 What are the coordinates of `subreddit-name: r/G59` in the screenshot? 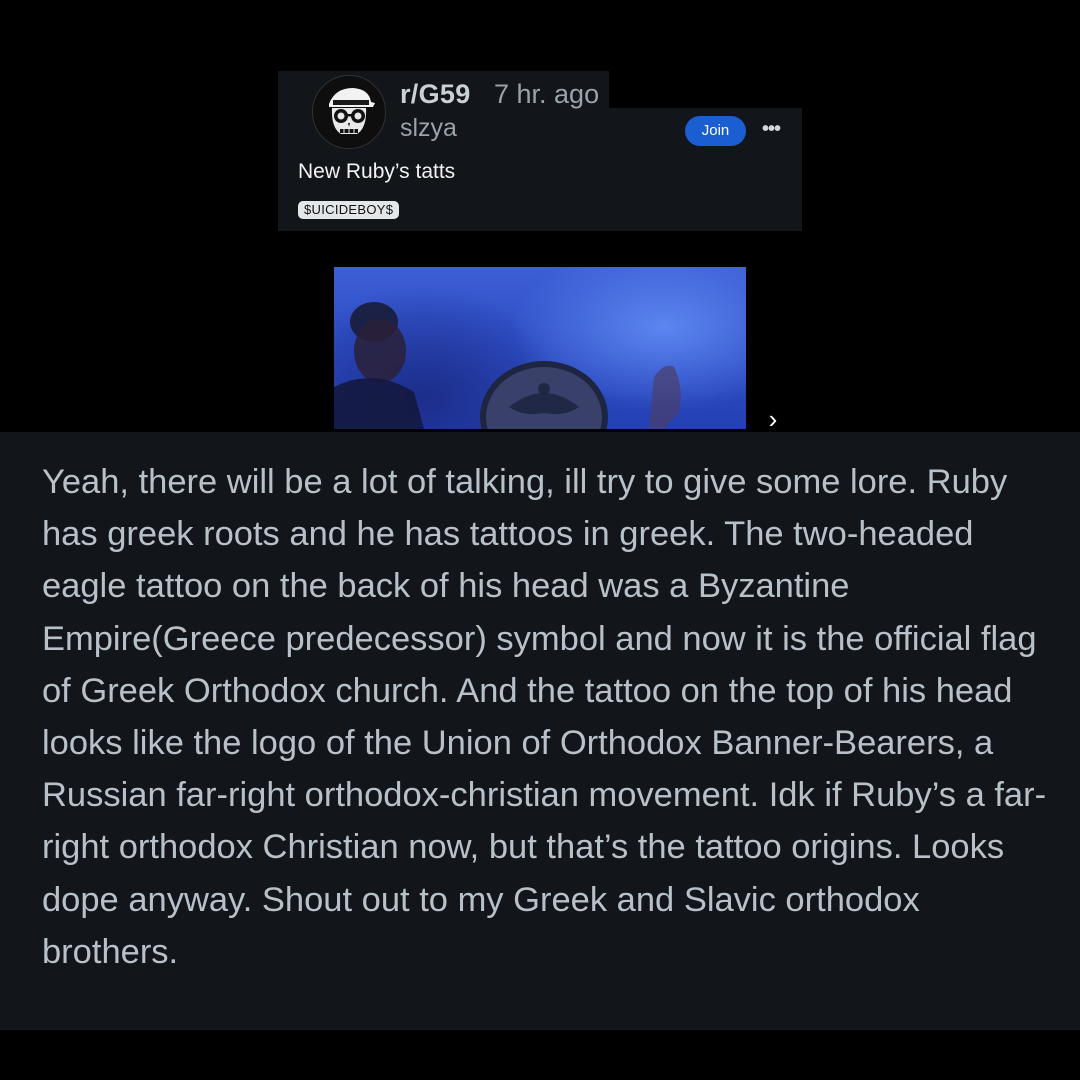 It's located at (435, 94).